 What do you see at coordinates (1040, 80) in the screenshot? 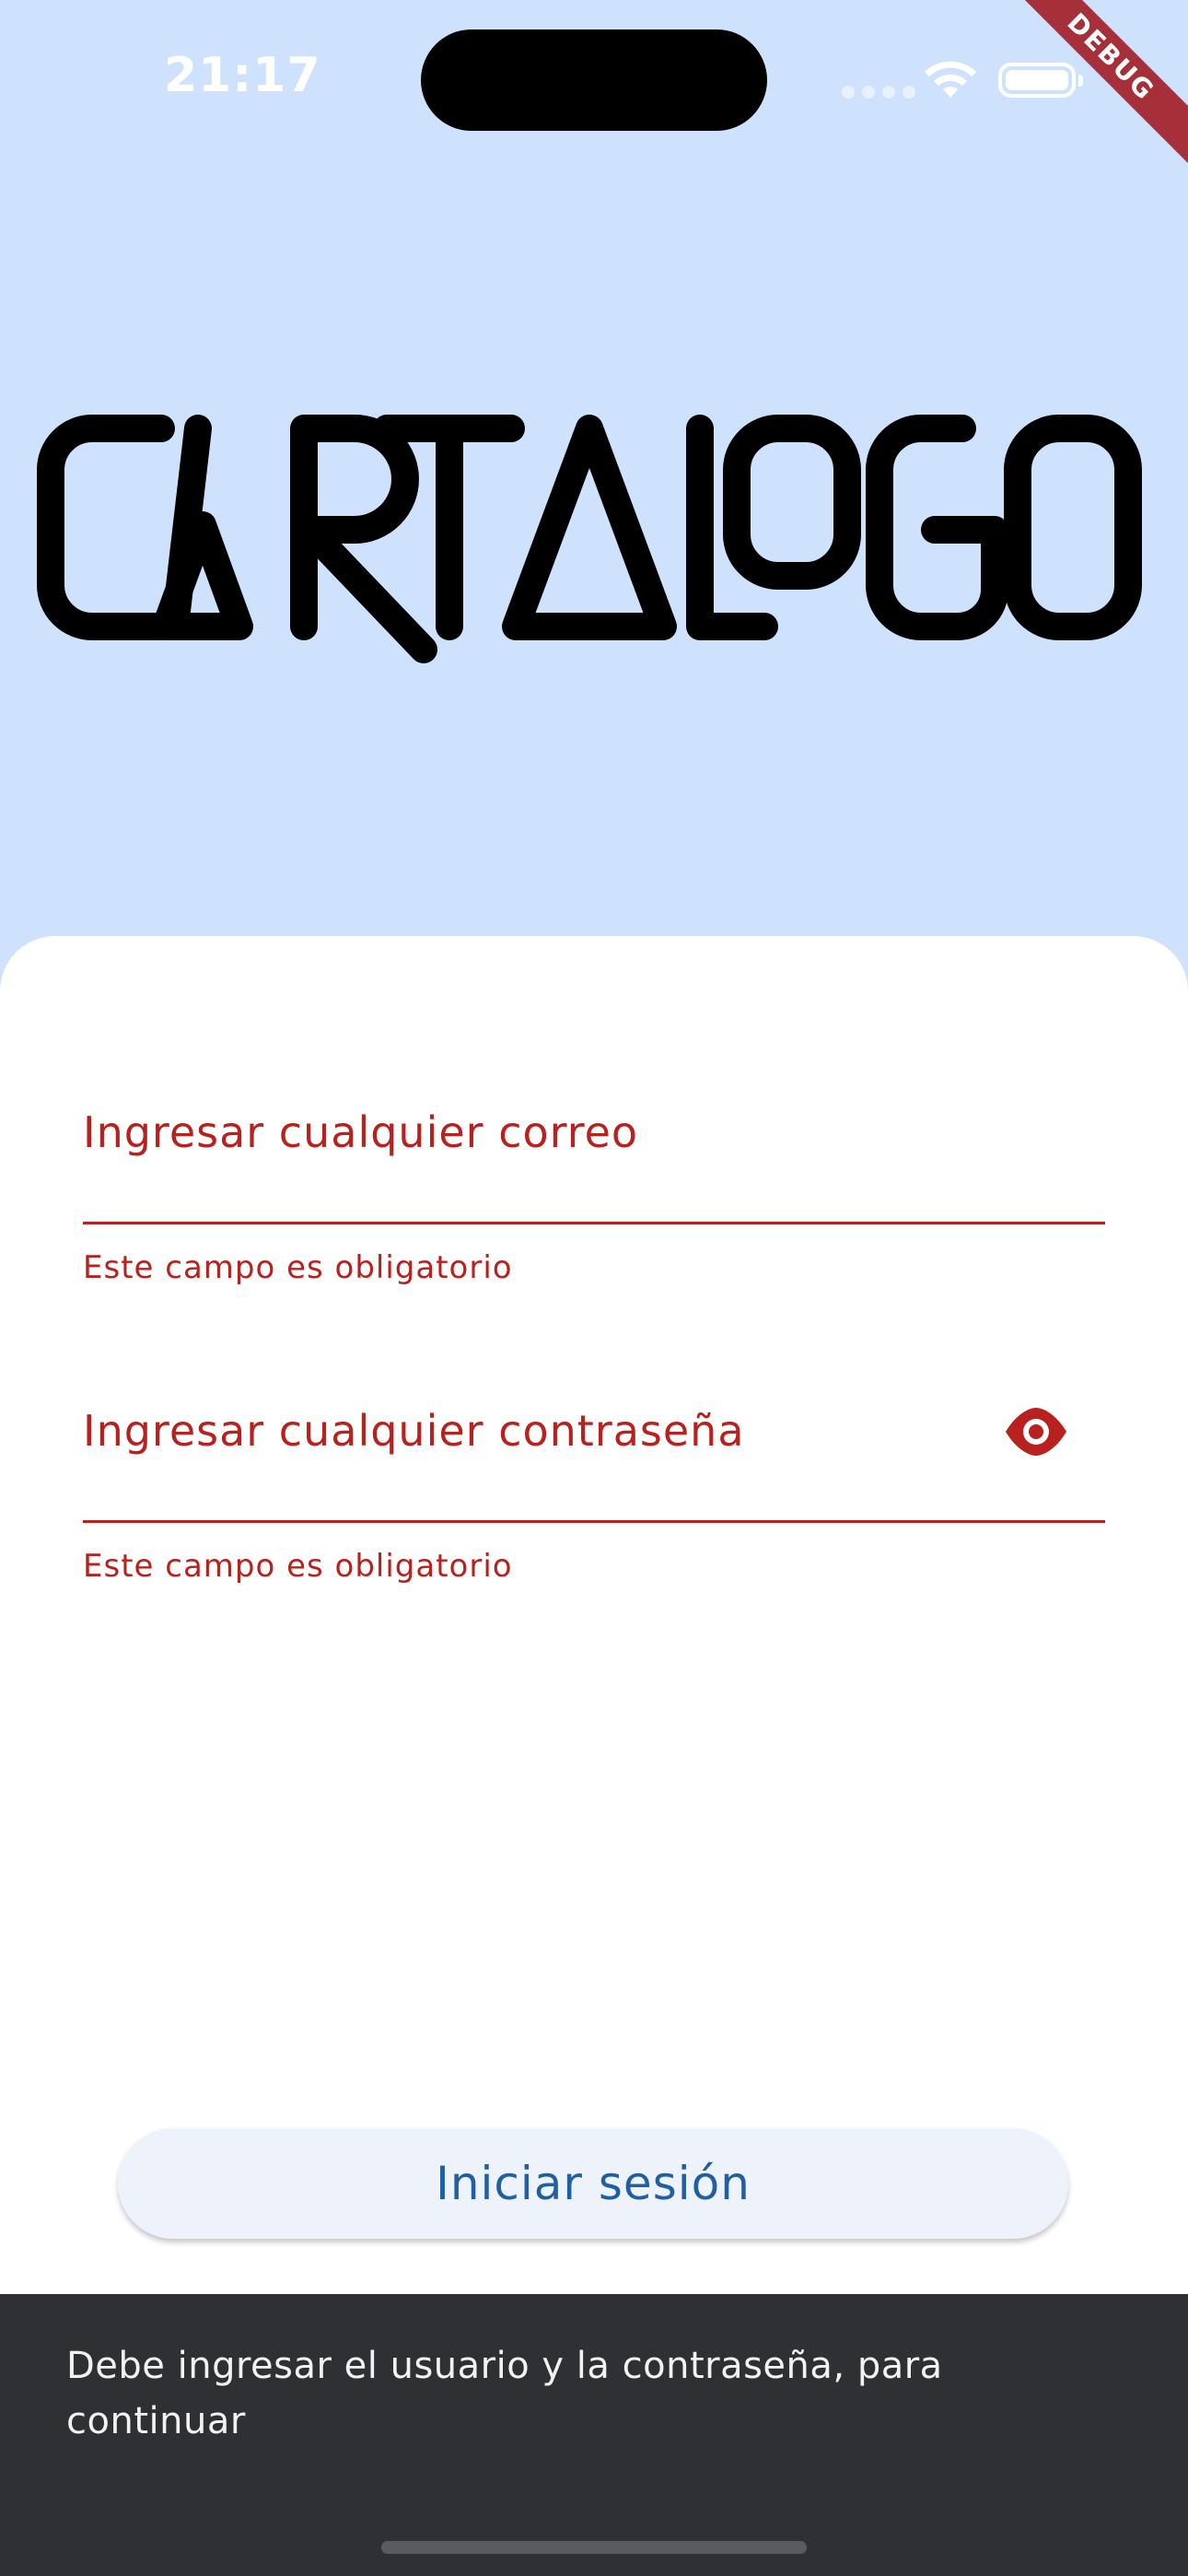
I see `battery-icon` at bounding box center [1040, 80].